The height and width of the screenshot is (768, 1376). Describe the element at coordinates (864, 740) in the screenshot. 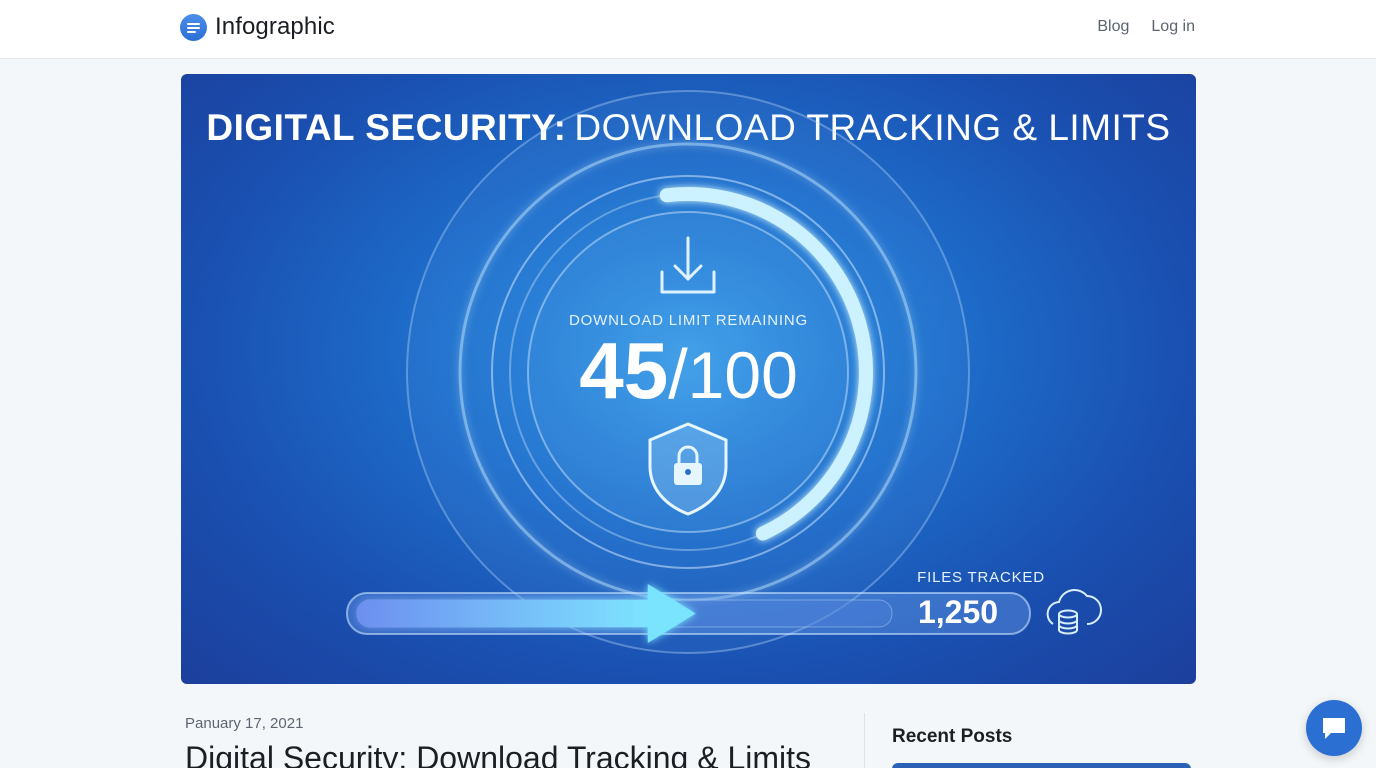

I see `sidebar-divider` at that location.